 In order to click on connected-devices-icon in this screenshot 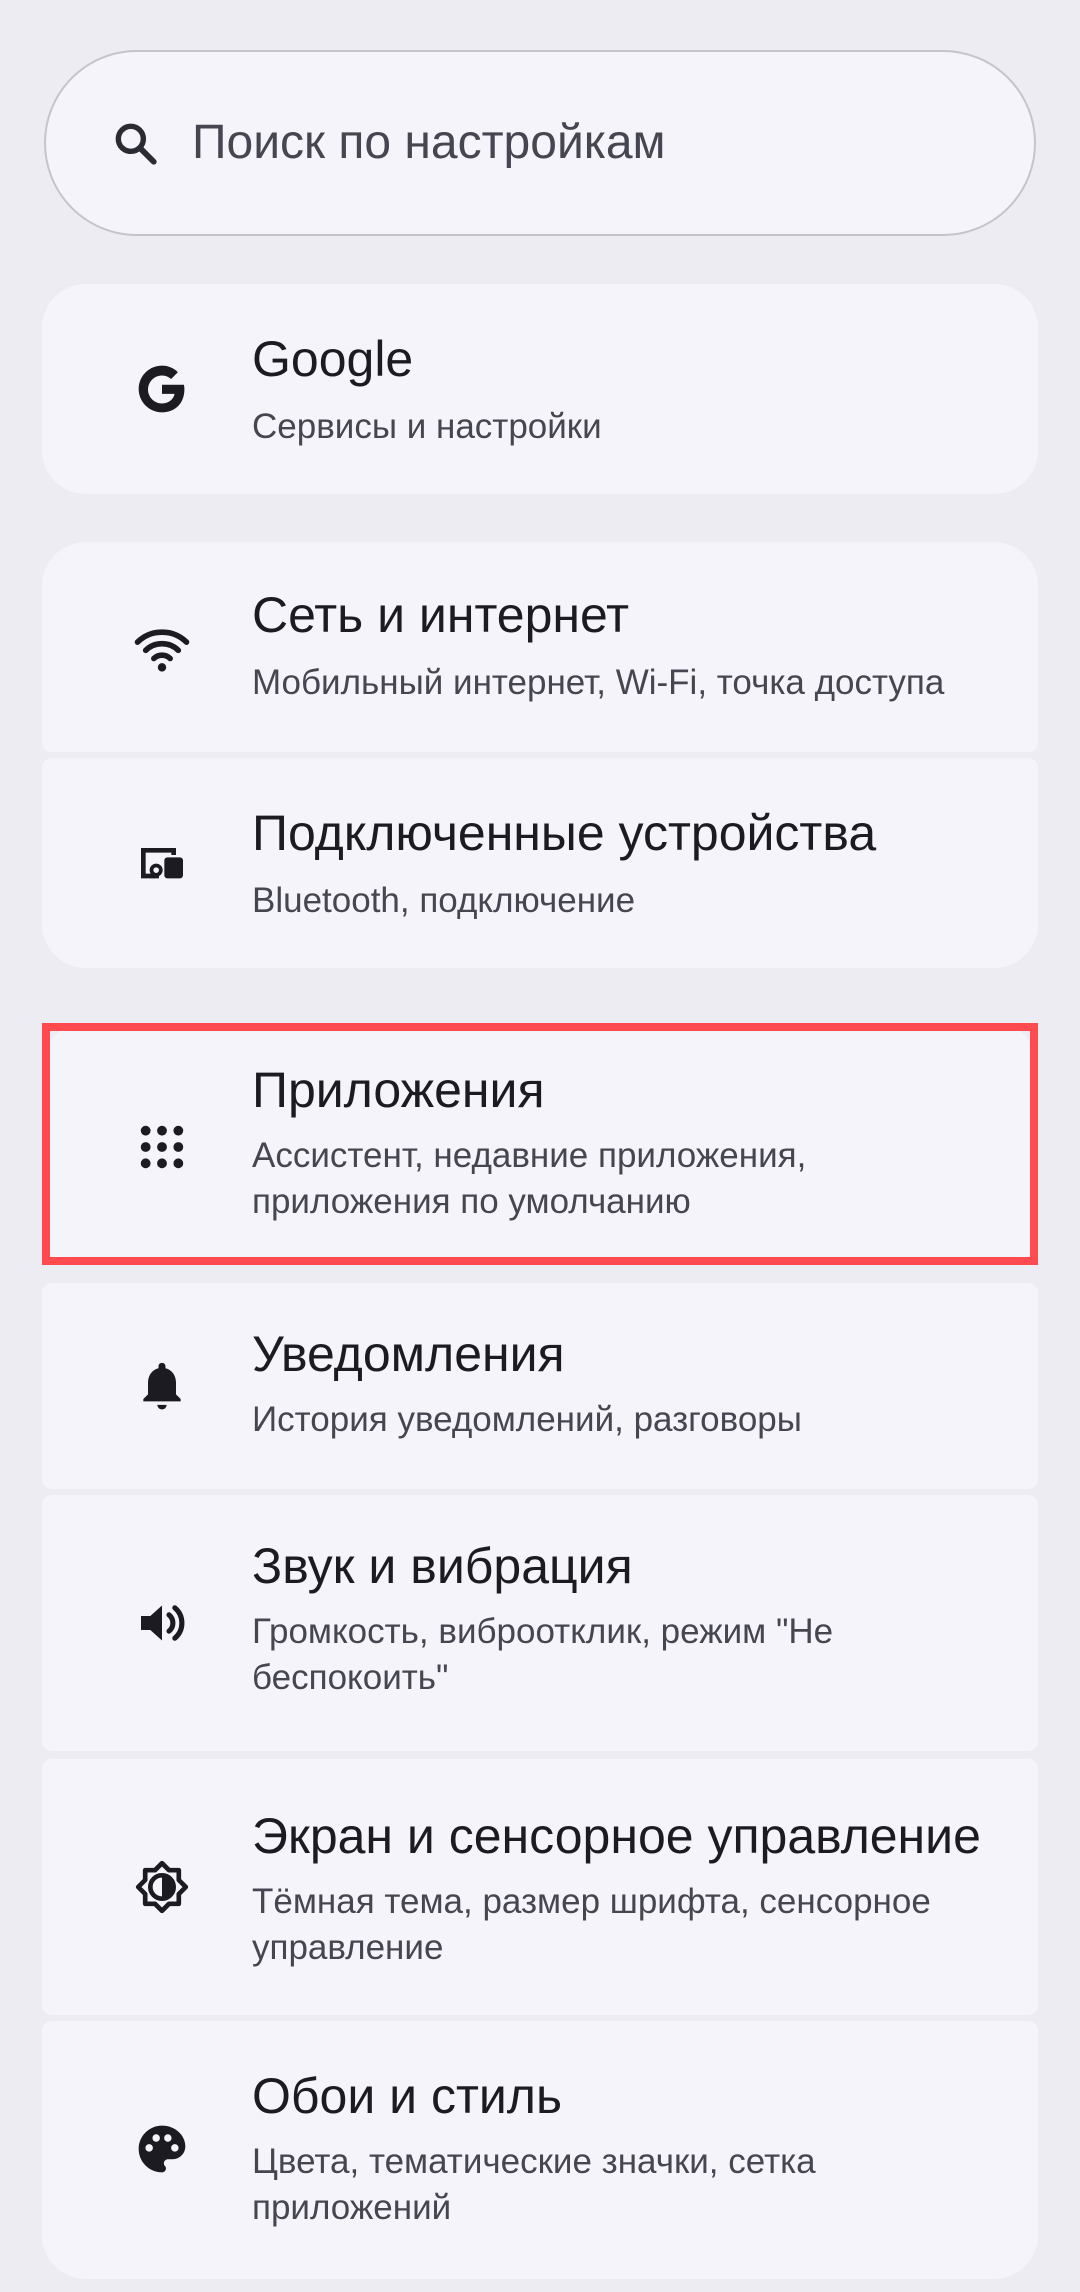, I will do `click(162, 862)`.